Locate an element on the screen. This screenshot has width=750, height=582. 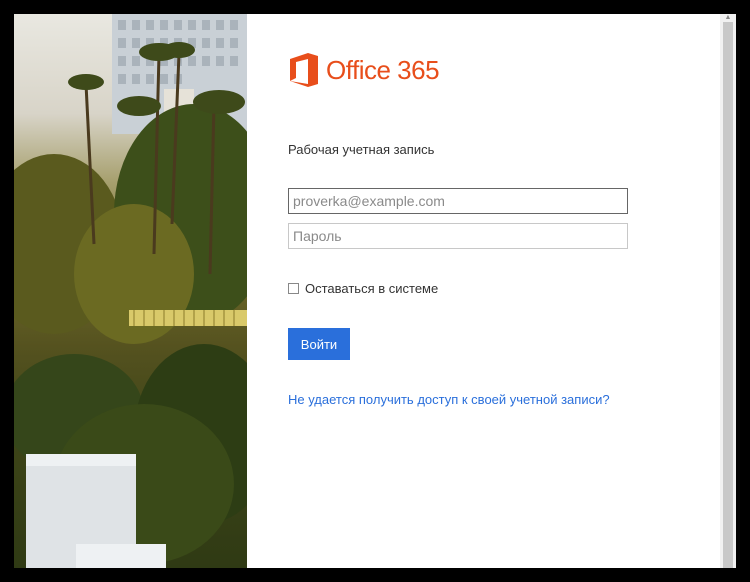
office-logo-icon is located at coordinates (304, 70).